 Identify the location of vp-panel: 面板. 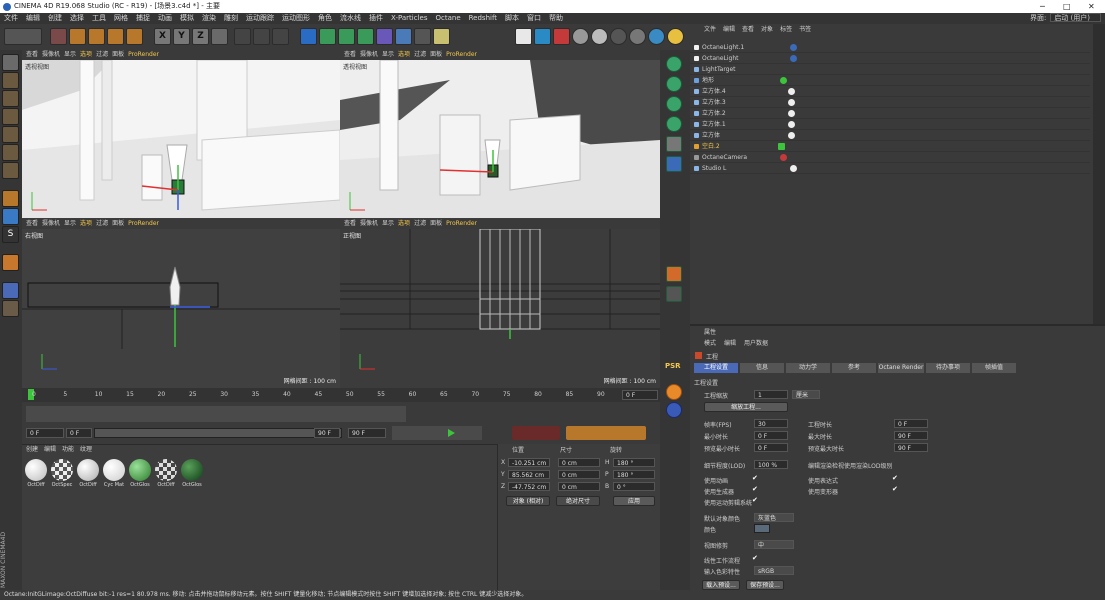
(118, 54).